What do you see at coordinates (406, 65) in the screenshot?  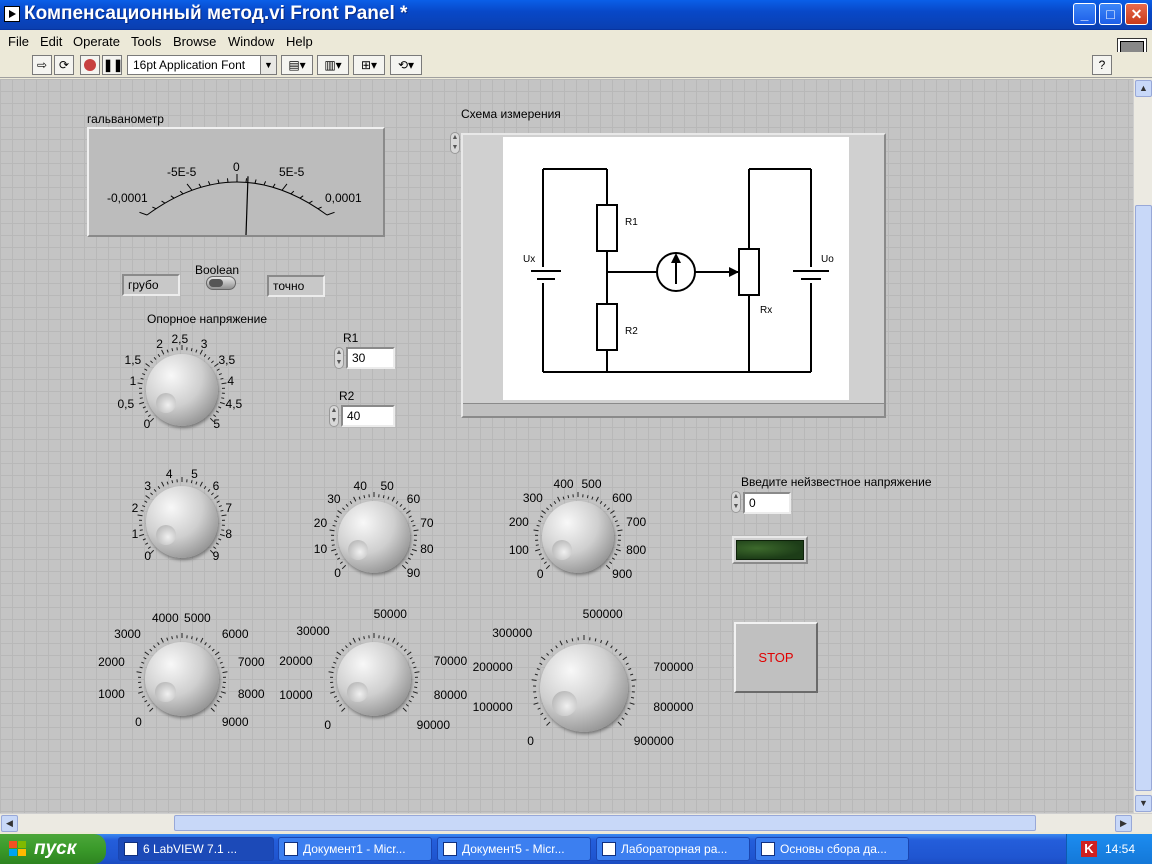 I see `reorder-button: ⟲▾` at bounding box center [406, 65].